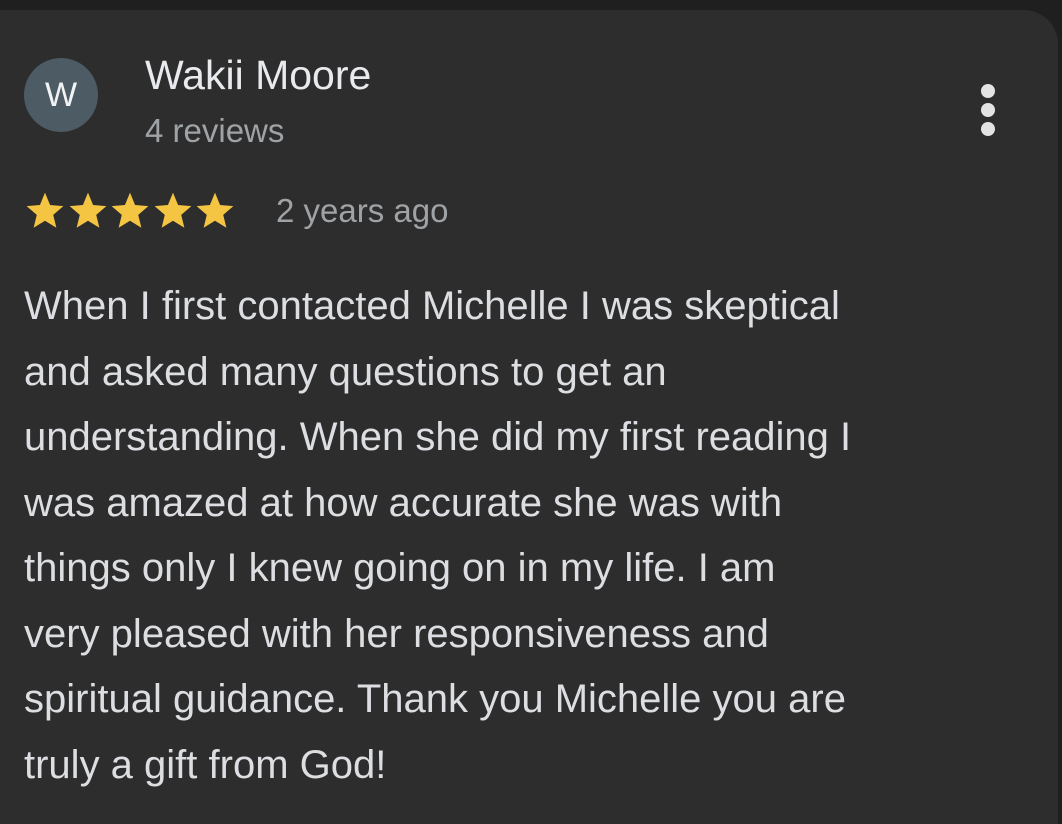  Describe the element at coordinates (362, 210) in the screenshot. I see `review-time: 2 years ago` at that location.